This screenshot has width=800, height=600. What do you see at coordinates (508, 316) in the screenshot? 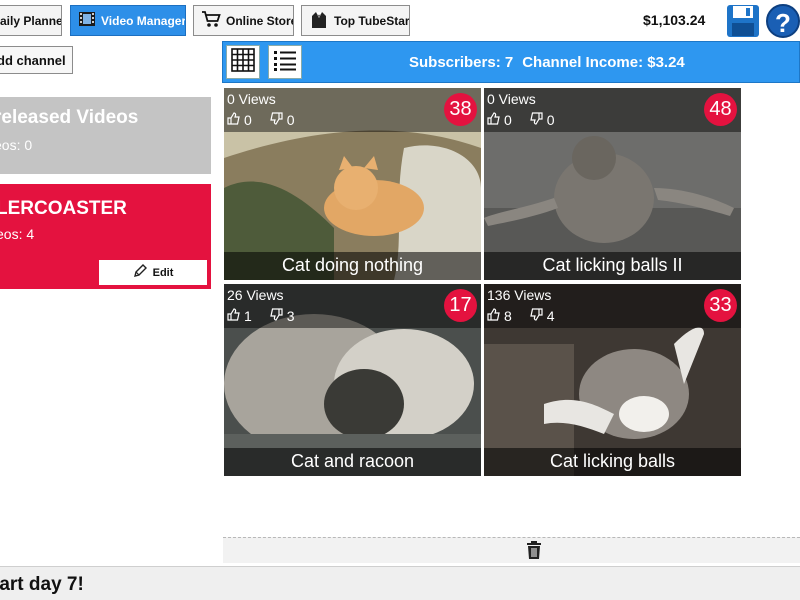
I see `video-likes: 8` at bounding box center [508, 316].